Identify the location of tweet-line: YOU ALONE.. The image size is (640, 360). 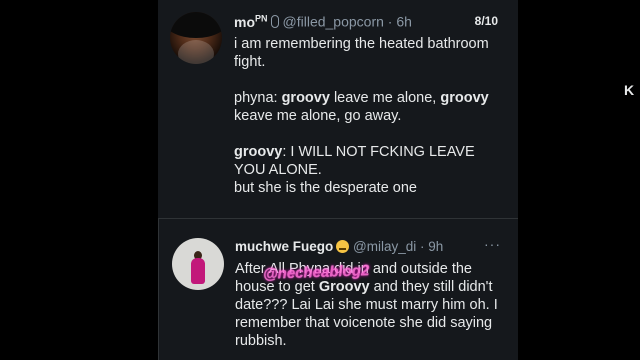
(278, 170).